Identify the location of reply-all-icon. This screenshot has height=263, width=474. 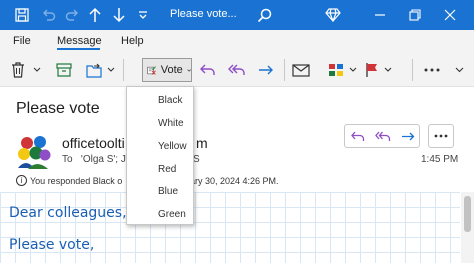
(237, 70).